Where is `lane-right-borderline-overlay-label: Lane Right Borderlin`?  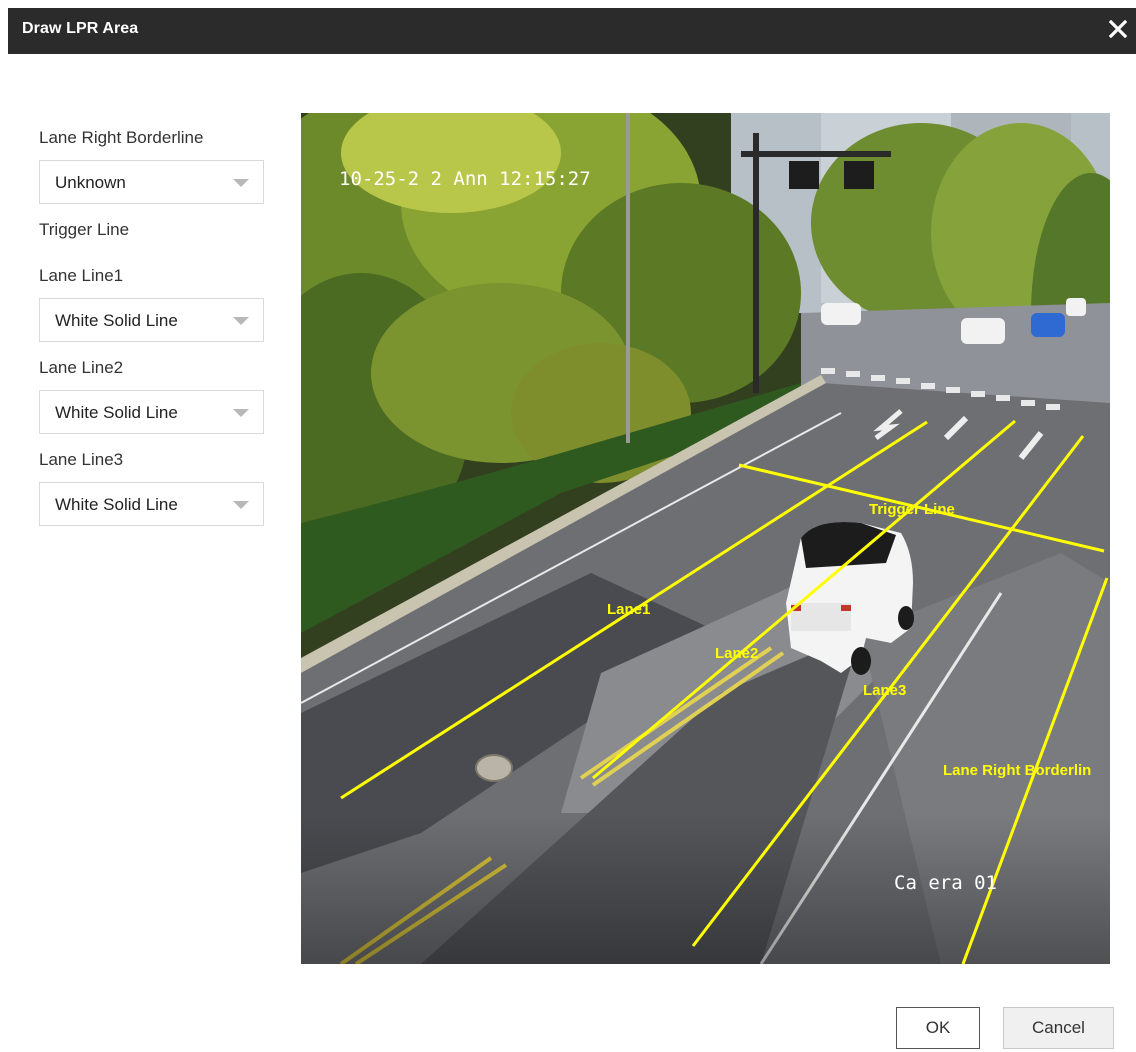
lane-right-borderline-overlay-label: Lane Right Borderlin is located at coordinates (1017, 770).